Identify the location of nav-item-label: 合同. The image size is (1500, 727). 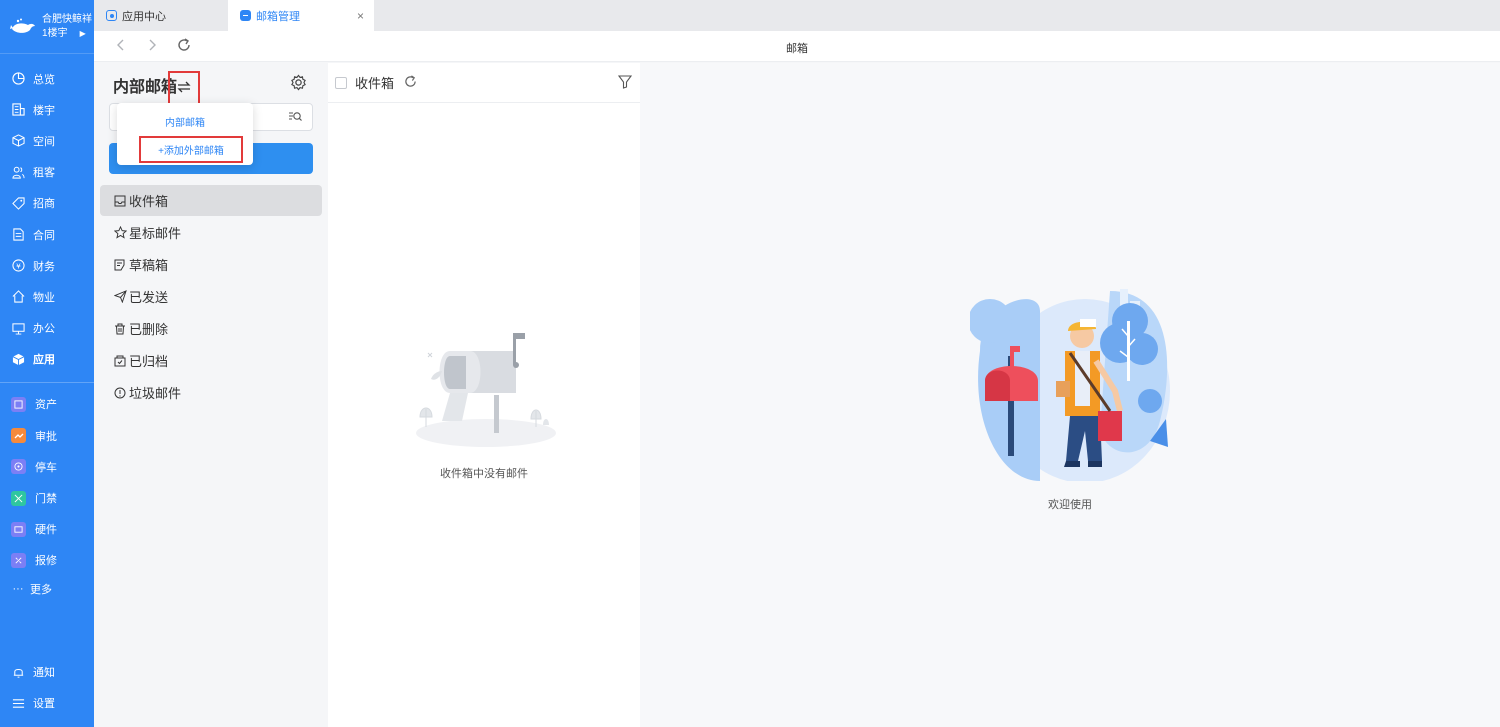
(44, 235).